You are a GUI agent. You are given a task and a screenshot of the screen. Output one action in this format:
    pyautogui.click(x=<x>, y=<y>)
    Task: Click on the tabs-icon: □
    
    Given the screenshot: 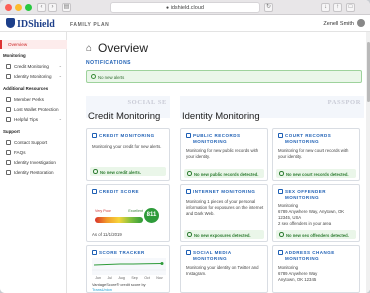 What is the action you would take?
    pyautogui.click(x=350, y=7)
    